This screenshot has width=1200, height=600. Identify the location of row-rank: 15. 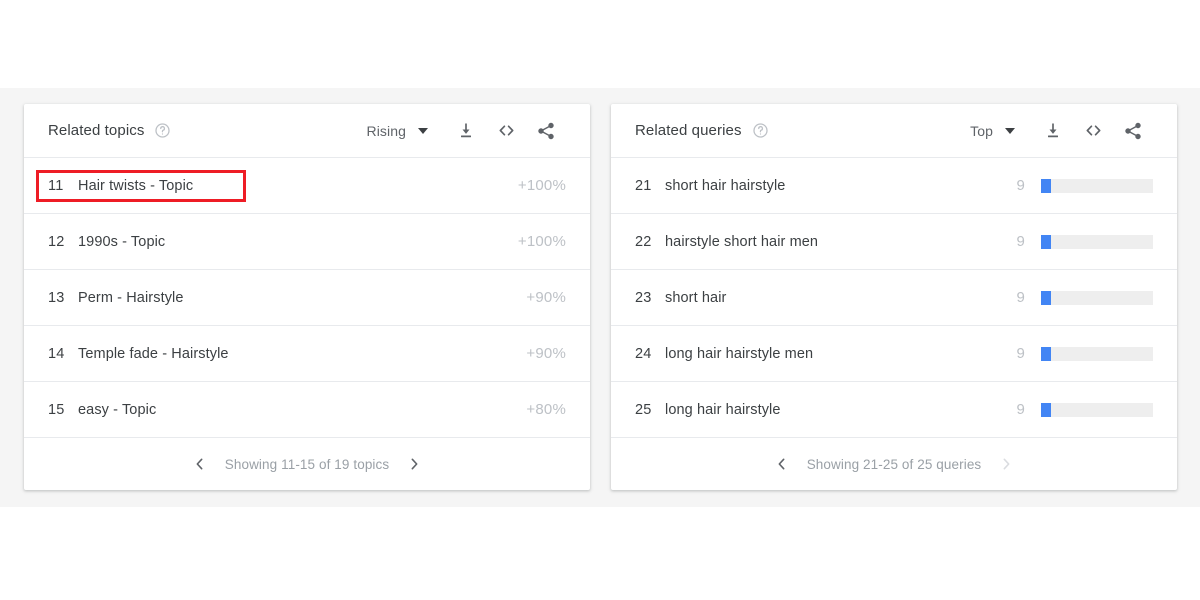
(56, 409).